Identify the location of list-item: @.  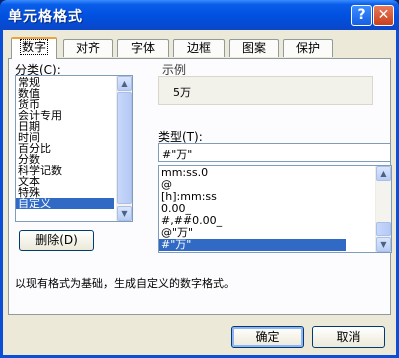
(275, 185).